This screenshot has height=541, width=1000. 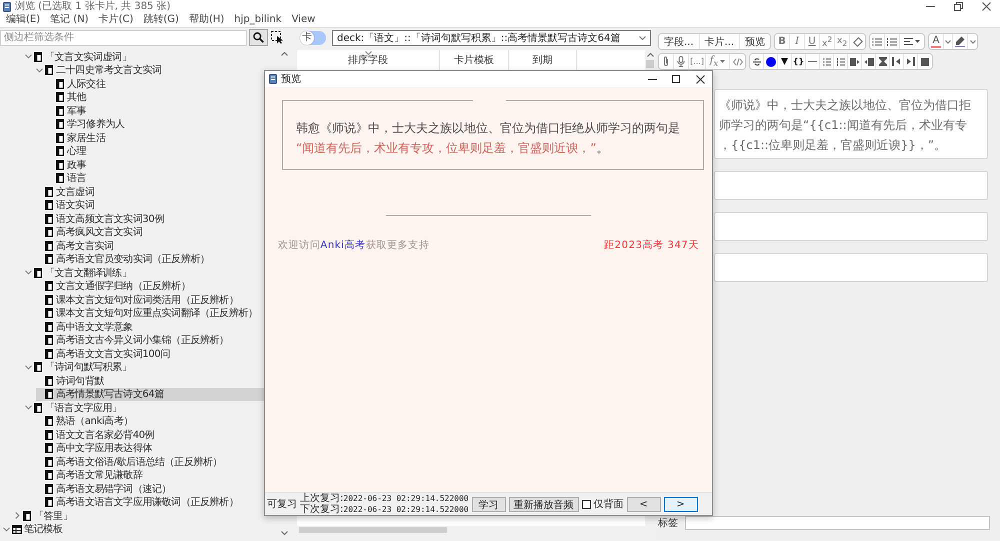 What do you see at coordinates (150, 245) in the screenshot?
I see `sidebar-item: 高考文言实词` at bounding box center [150, 245].